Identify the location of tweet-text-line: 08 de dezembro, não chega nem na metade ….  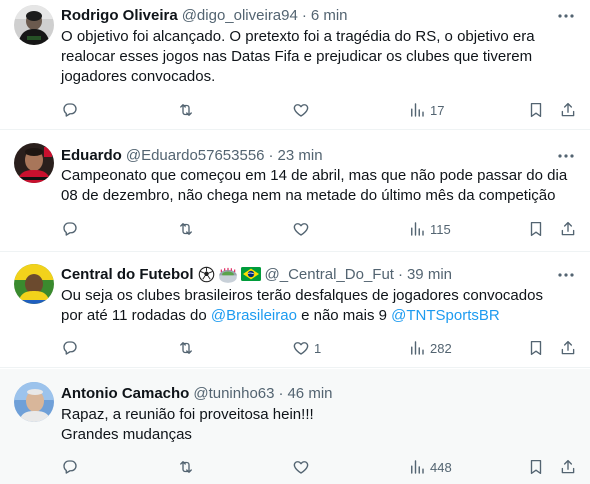
(308, 195).